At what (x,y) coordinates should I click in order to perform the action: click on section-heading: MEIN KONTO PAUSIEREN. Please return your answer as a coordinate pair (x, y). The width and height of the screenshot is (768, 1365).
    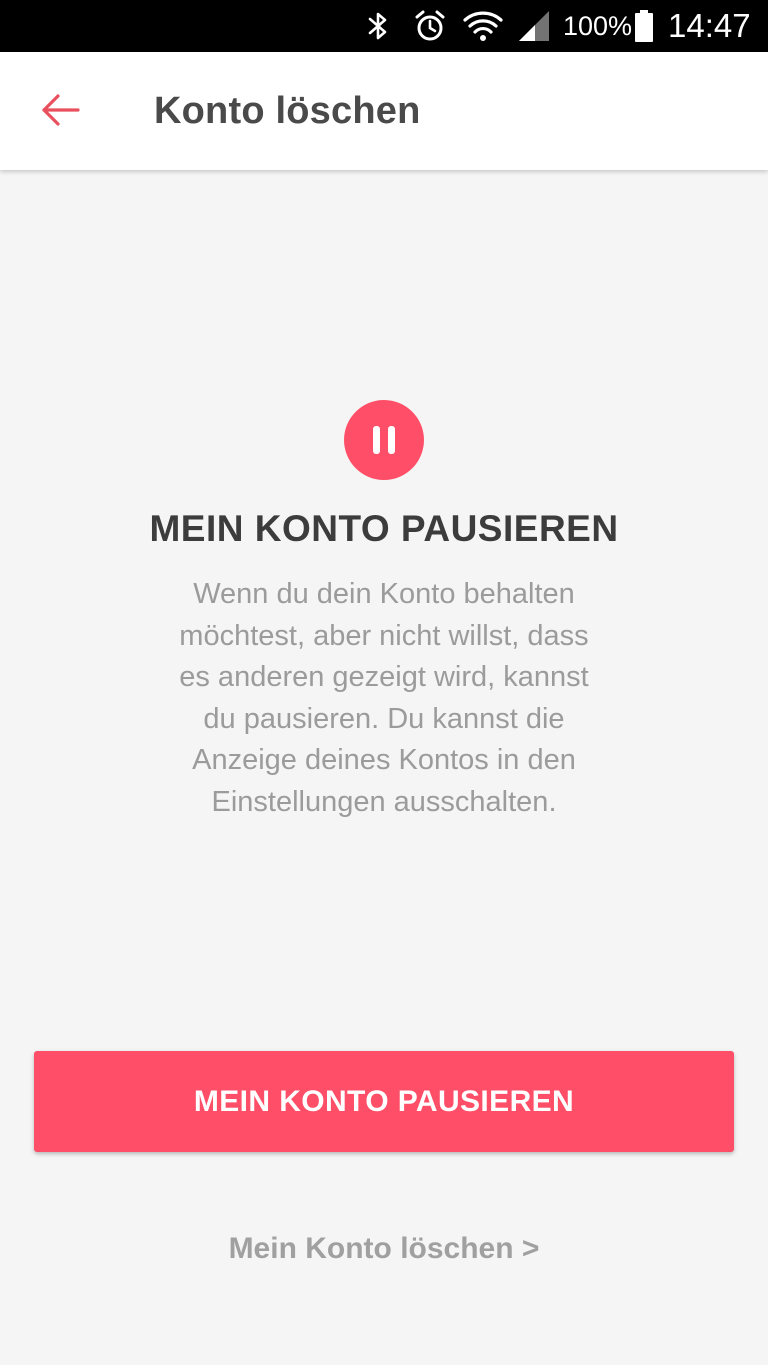
    Looking at the image, I should click on (384, 528).